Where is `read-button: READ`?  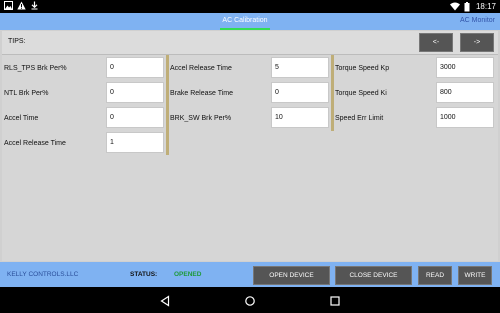 read-button: READ is located at coordinates (435, 275).